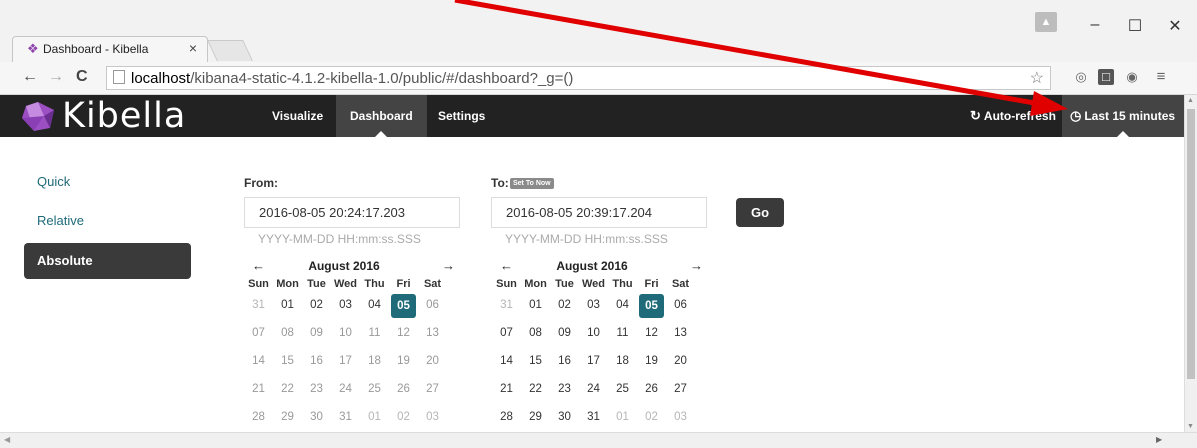 This screenshot has width=1197, height=448. Describe the element at coordinates (103, 116) in the screenshot. I see `kibella-logo: Kibella` at that location.